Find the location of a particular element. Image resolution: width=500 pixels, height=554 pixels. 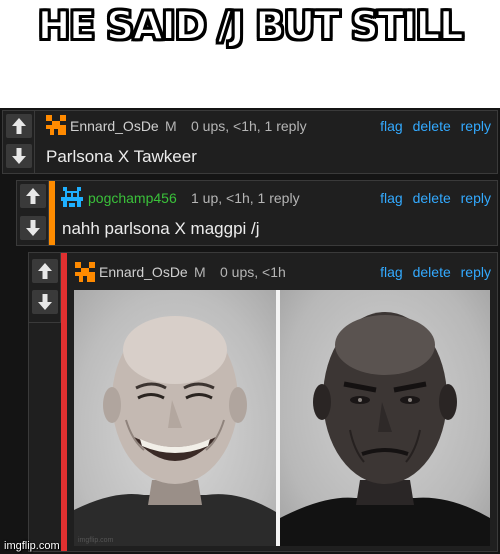

inner-watermark: imgflip.com is located at coordinates (96, 540).